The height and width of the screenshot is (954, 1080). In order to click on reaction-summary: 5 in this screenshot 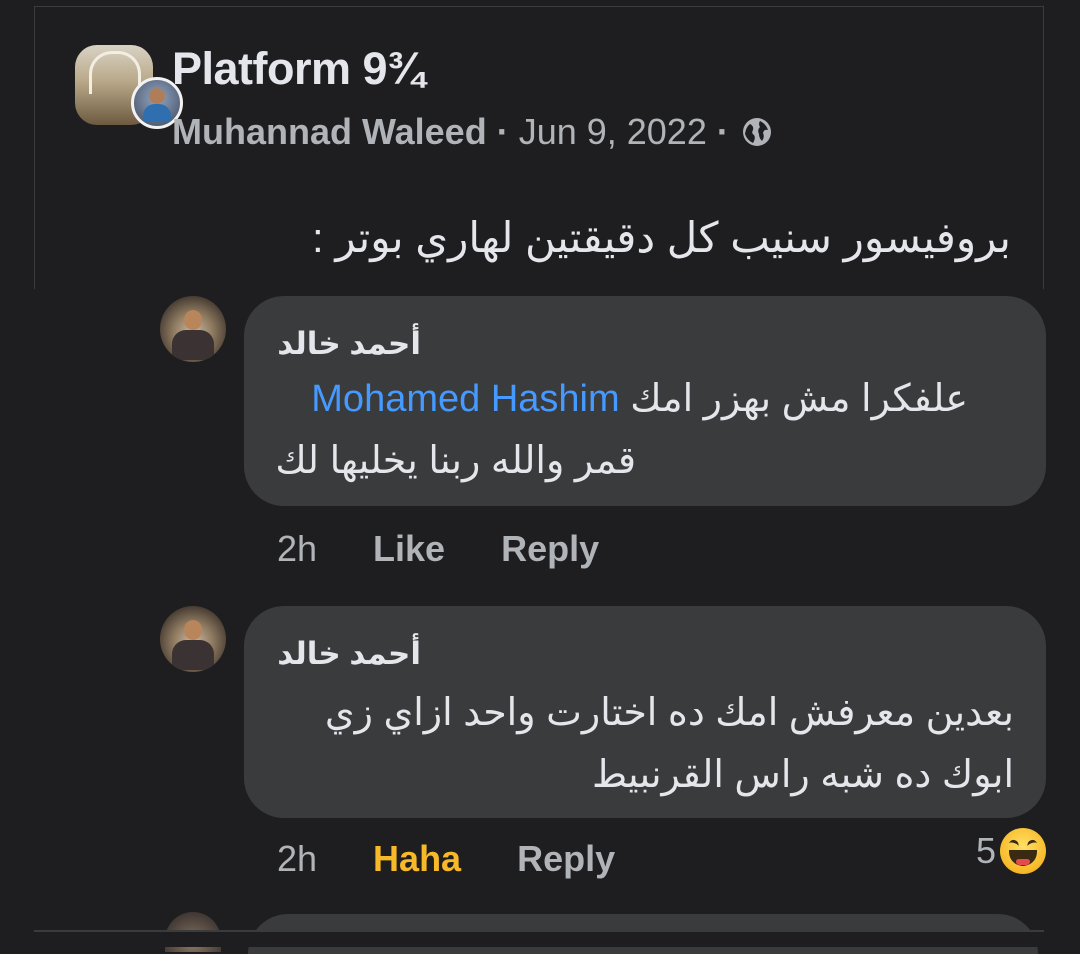, I will do `click(1011, 851)`.